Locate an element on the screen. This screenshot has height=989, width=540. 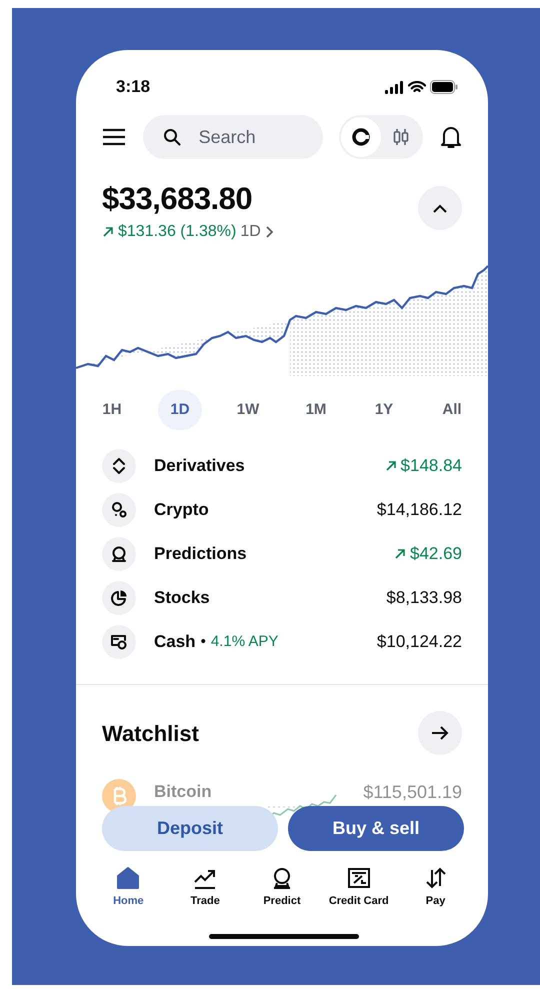
watchlist-title: Watchlist is located at coordinates (150, 734).